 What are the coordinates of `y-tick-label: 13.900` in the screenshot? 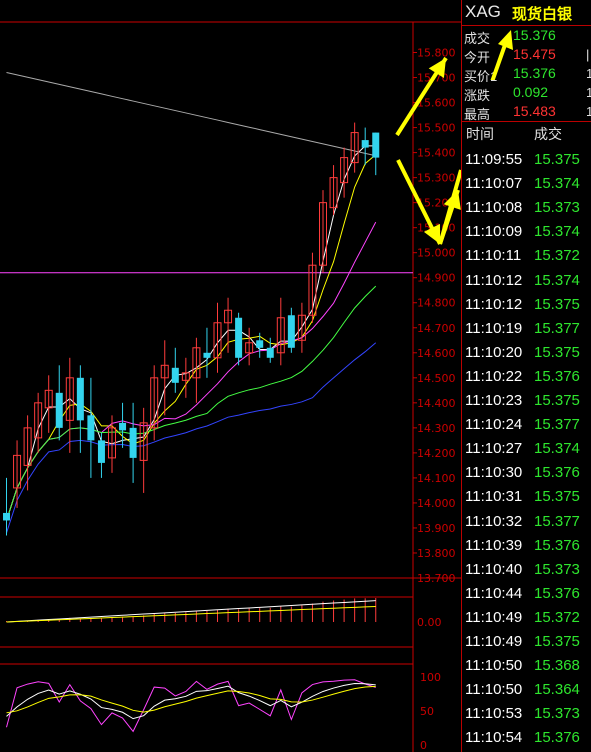 It's located at (436, 528).